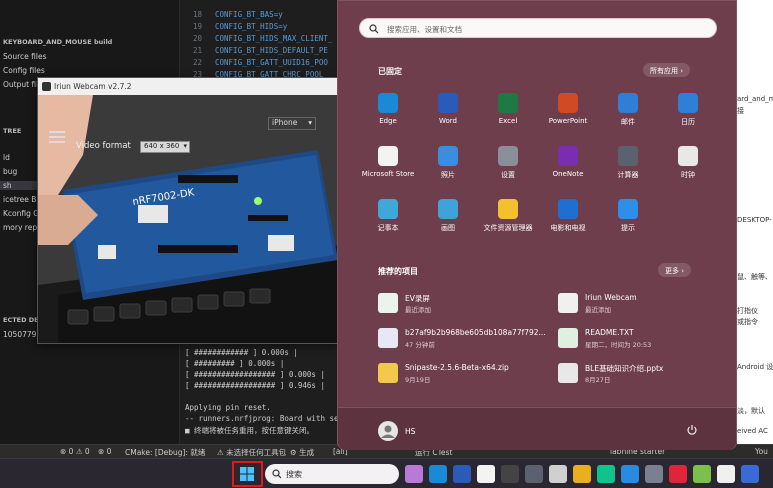 This screenshot has width=773, height=488. Describe the element at coordinates (643, 341) in the screenshot. I see `recommended-item: README.TXT 星期二，时间为 20:53` at that location.